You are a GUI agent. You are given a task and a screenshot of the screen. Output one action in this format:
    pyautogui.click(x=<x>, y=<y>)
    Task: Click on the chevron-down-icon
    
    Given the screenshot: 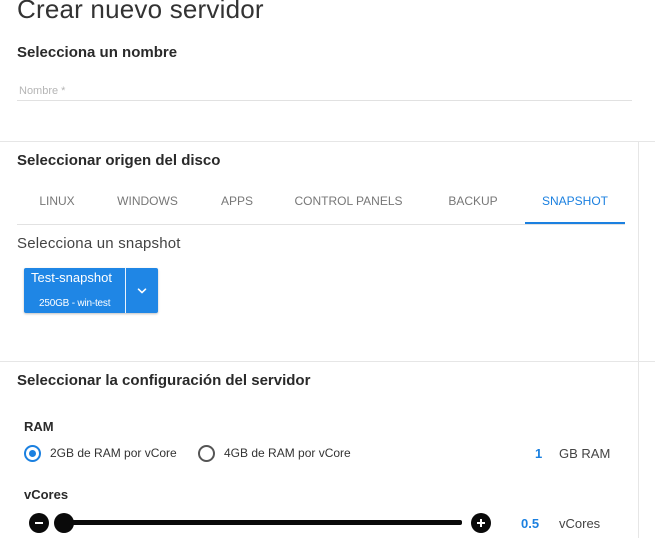 What is the action you would take?
    pyautogui.click(x=142, y=290)
    